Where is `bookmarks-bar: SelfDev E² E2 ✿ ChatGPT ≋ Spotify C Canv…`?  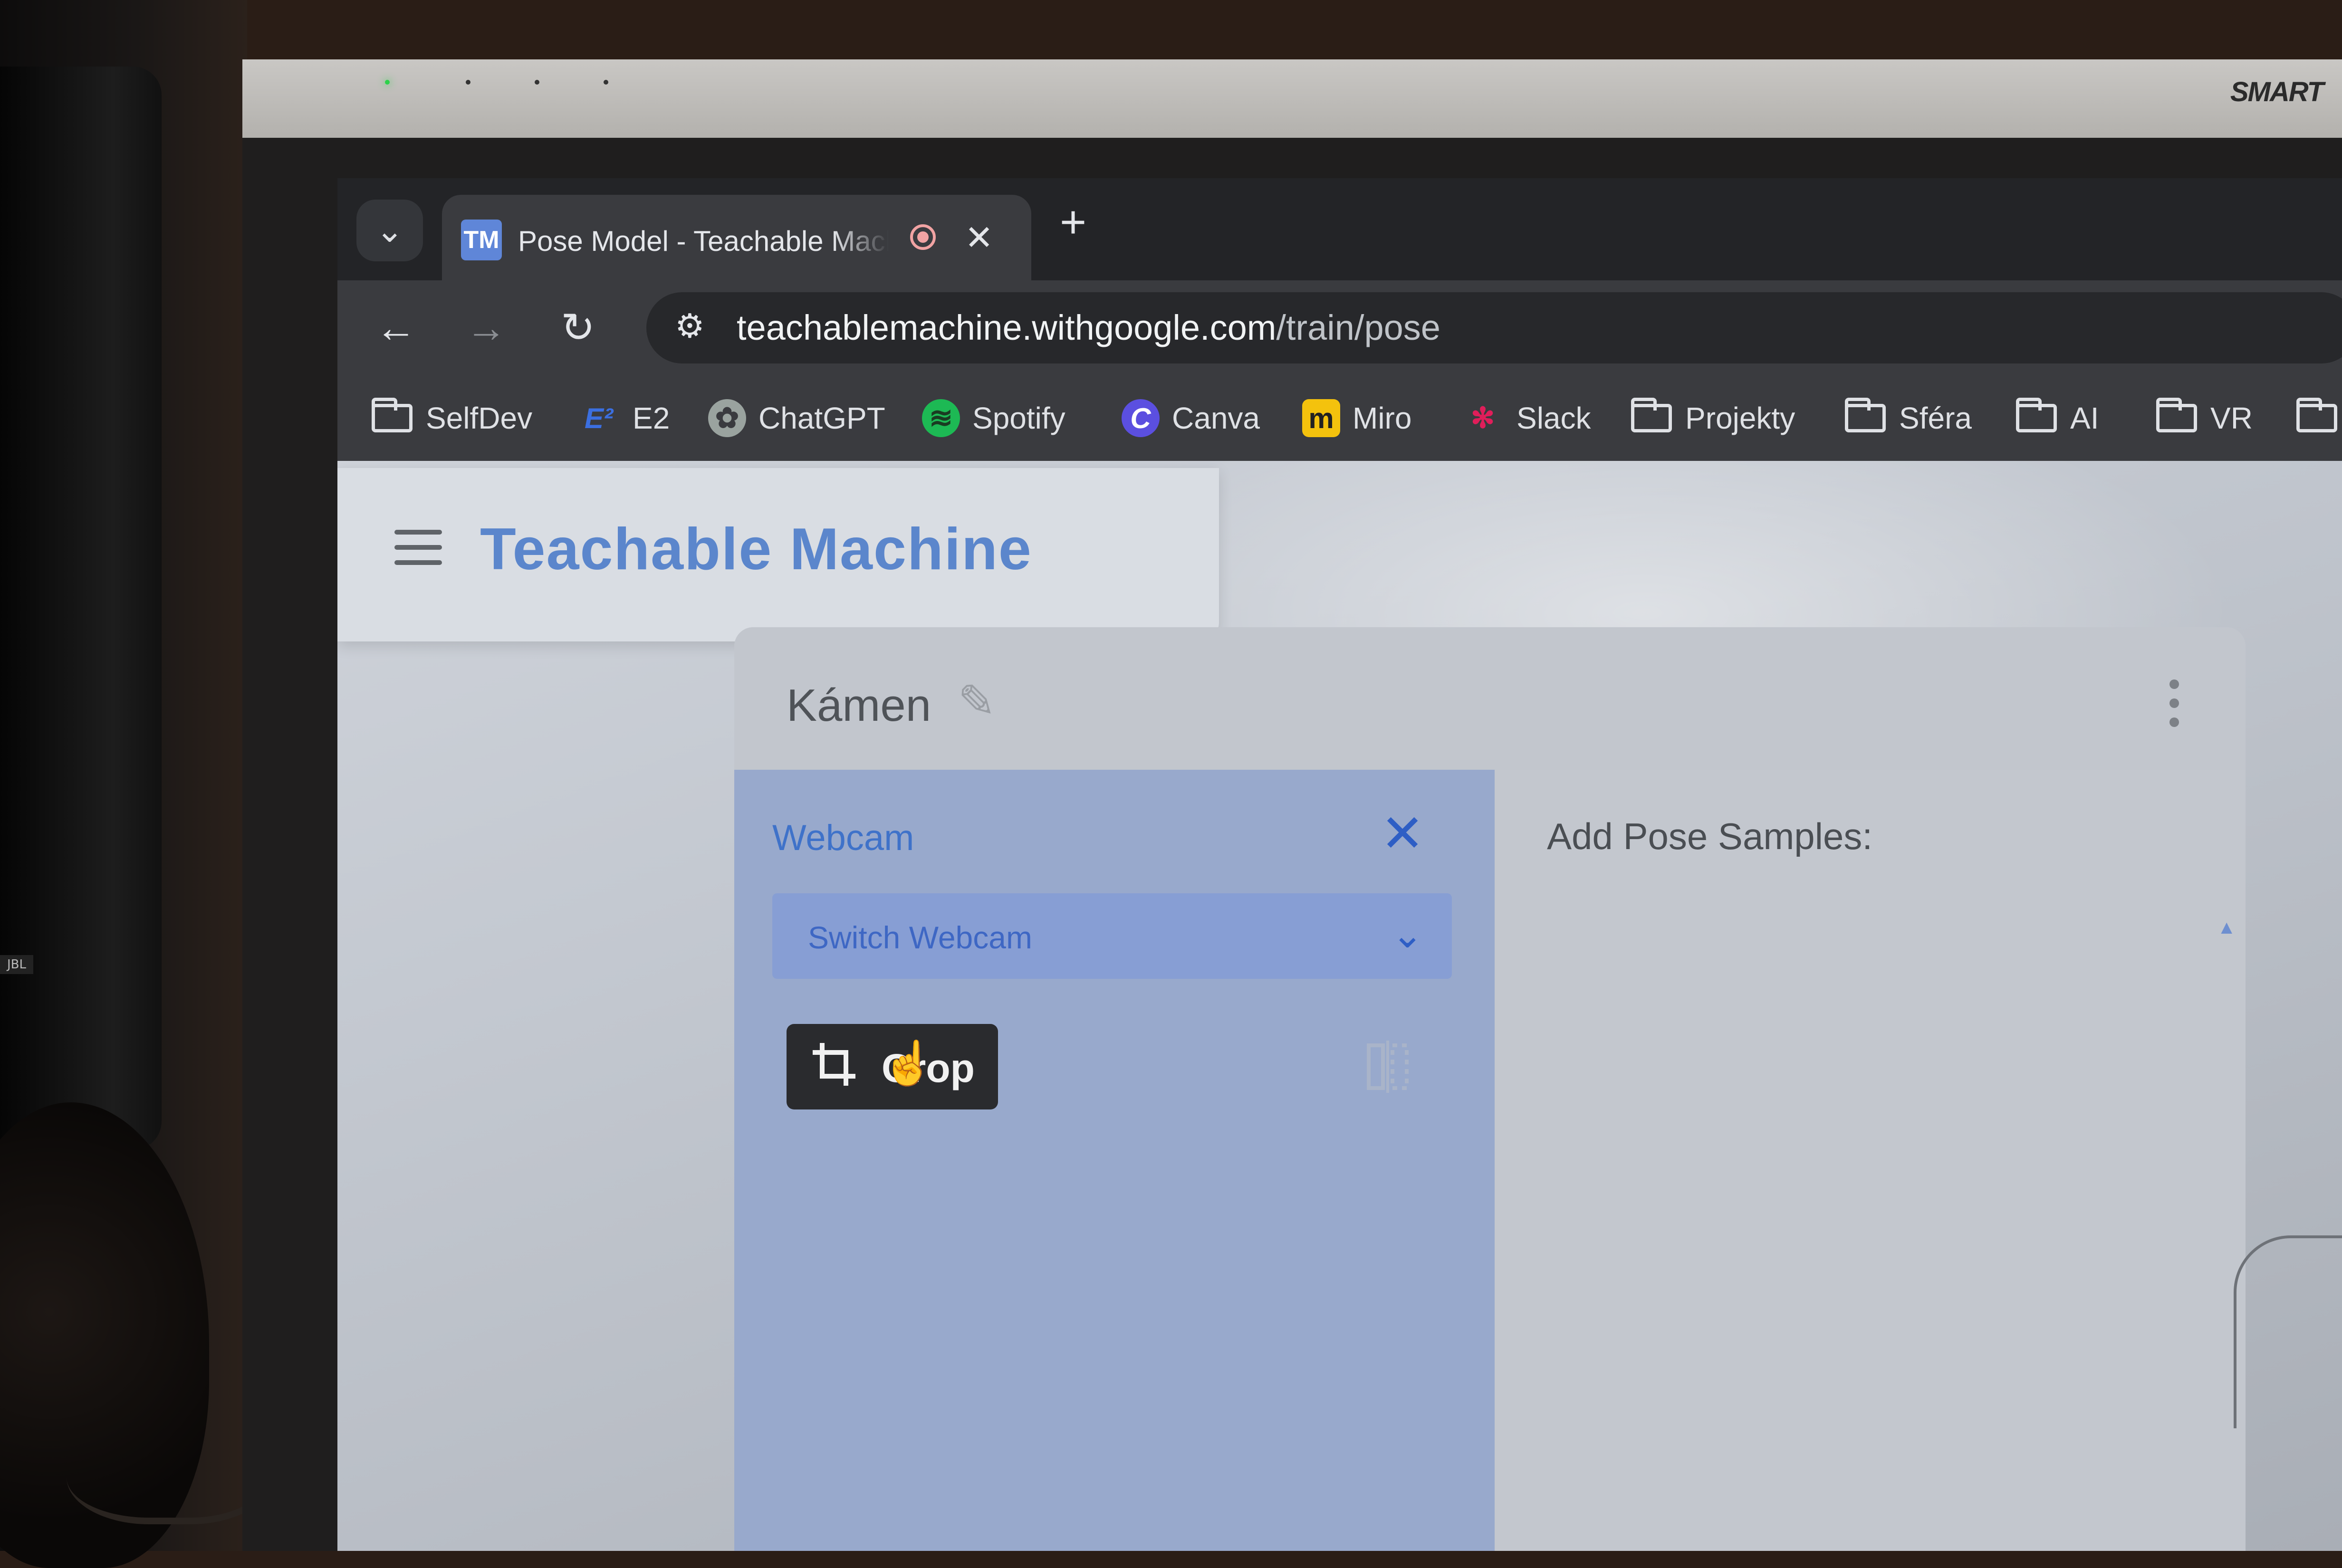
bookmarks-bar: SelfDev E² E2 ✿ ChatGPT ≋ Spotify C Canv… is located at coordinates (1340, 418).